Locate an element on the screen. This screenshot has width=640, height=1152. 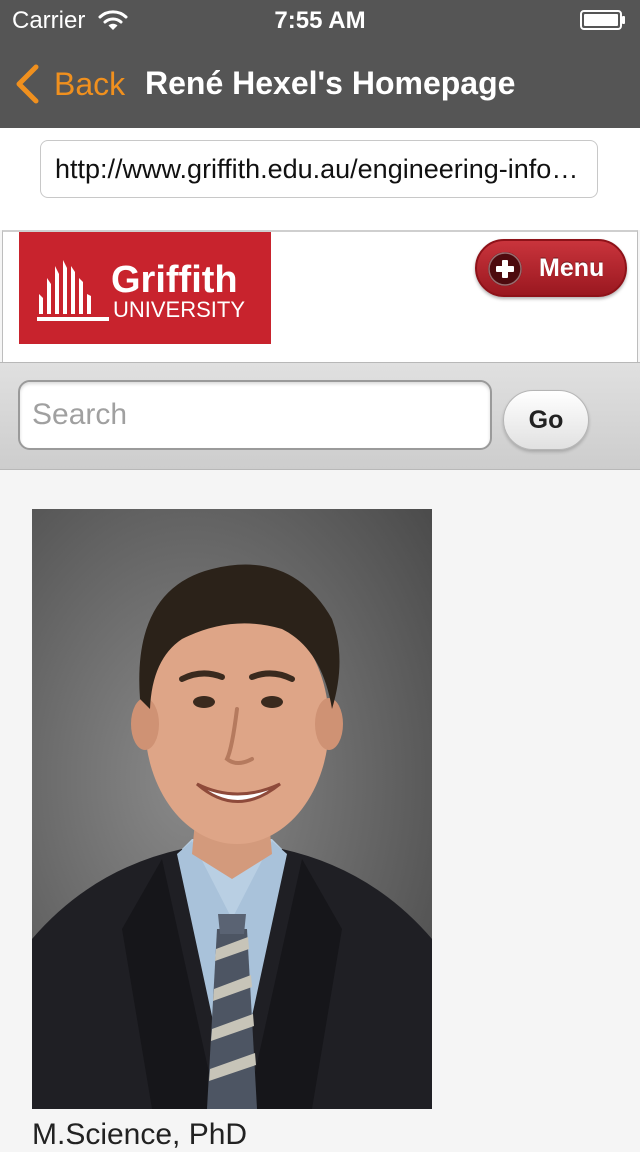
logo-brand-sub: UNIVERSITY is located at coordinates (179, 309).